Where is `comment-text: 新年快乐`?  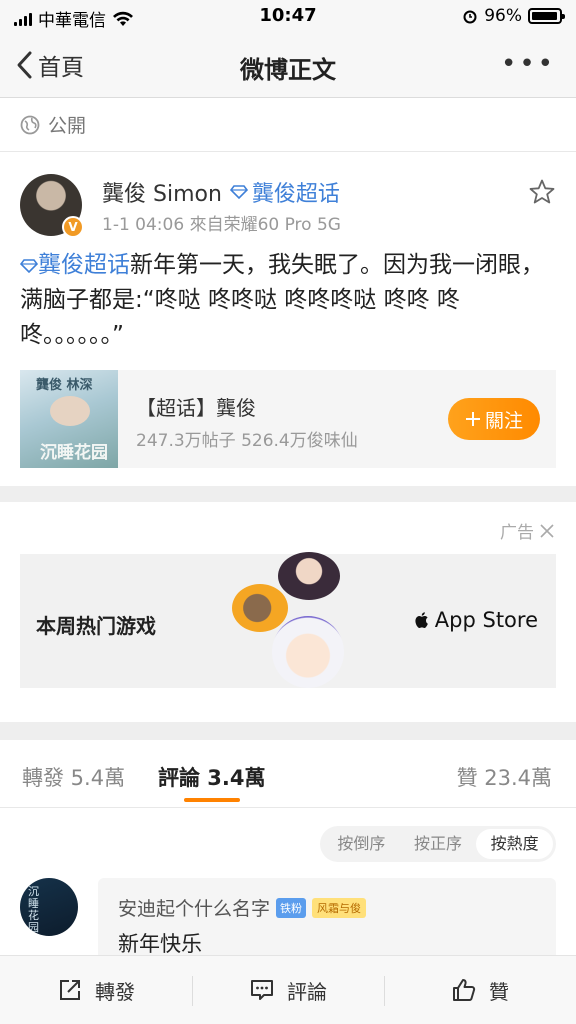
comment-text: 新年快乐 is located at coordinates (160, 944).